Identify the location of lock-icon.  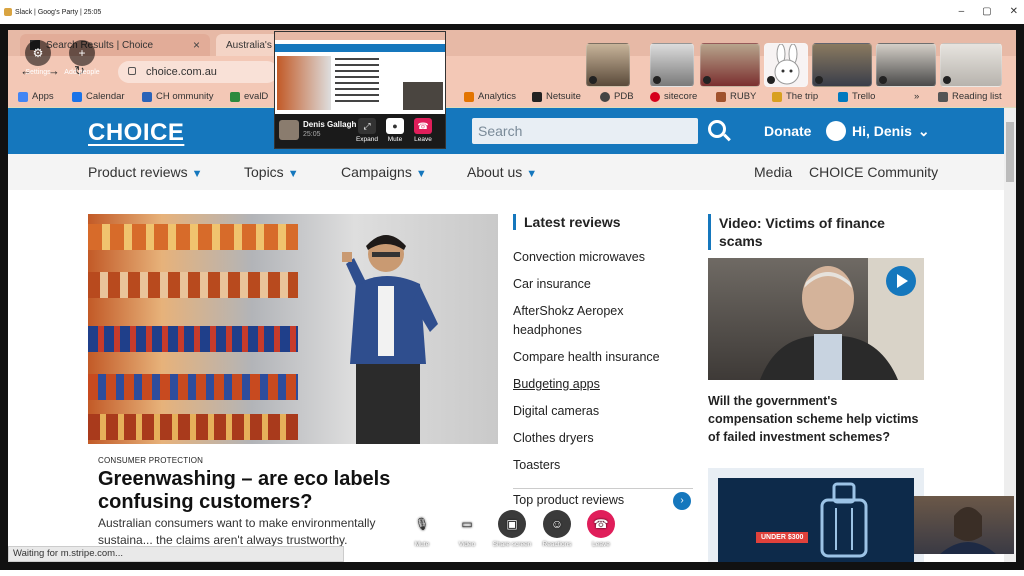
(132, 71).